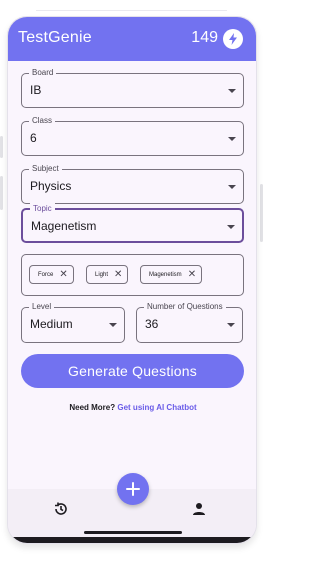 Image resolution: width=320 pixels, height=569 pixels. I want to click on question-count-label: Number of Questions, so click(185, 307).